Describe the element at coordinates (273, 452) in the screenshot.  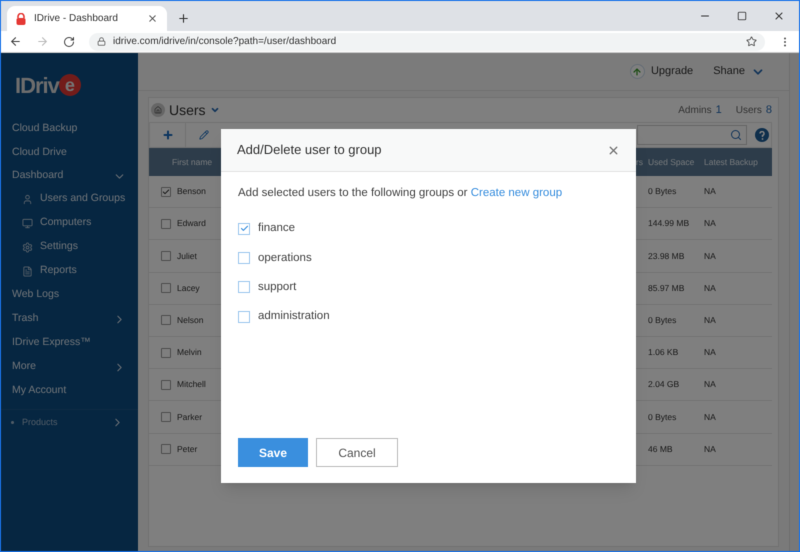
I see `save-button: Save` at that location.